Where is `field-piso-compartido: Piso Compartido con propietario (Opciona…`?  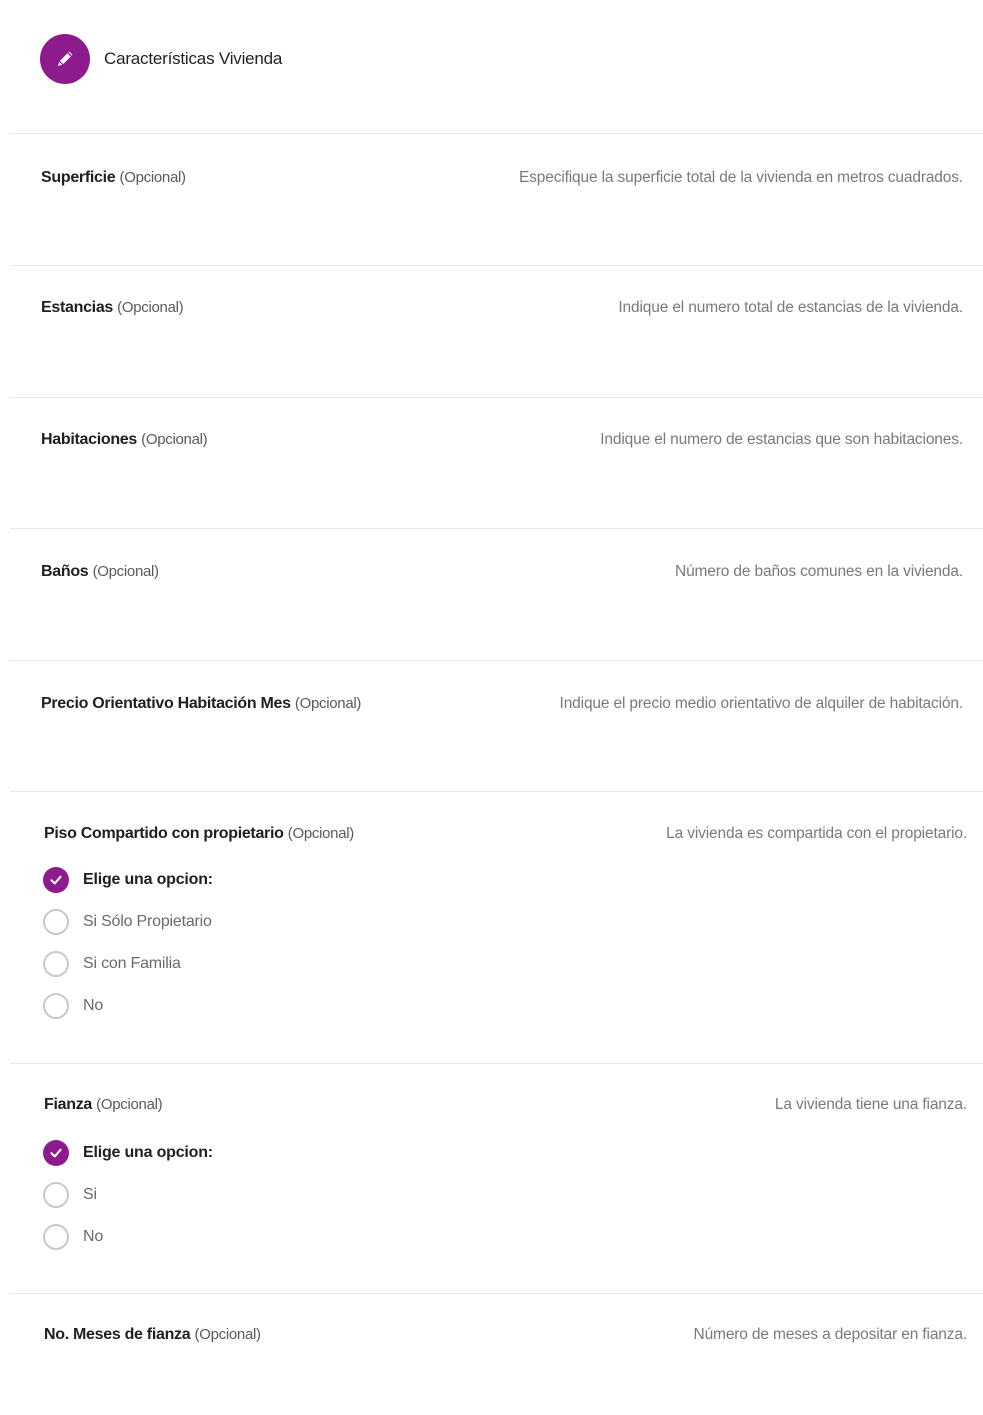
field-piso-compartido: Piso Compartido con propietario (Opciona… is located at coordinates (496, 833).